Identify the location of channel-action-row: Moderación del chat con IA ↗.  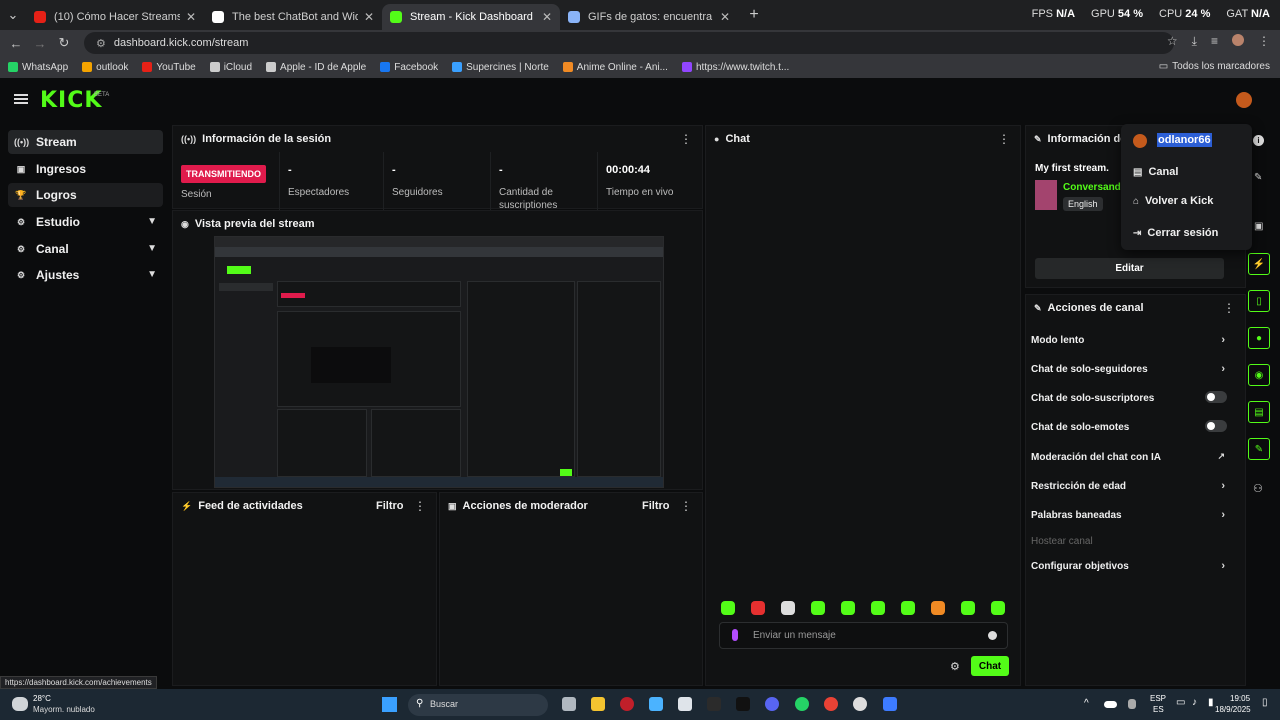
(1131, 457).